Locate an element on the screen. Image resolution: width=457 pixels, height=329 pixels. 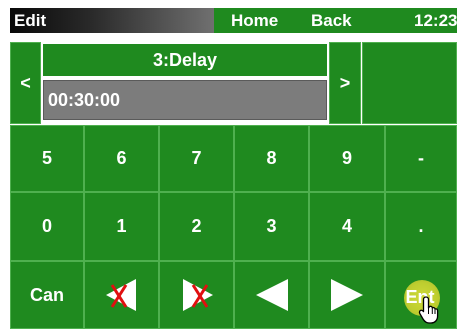
cursor-left-arrow-icon is located at coordinates (272, 295).